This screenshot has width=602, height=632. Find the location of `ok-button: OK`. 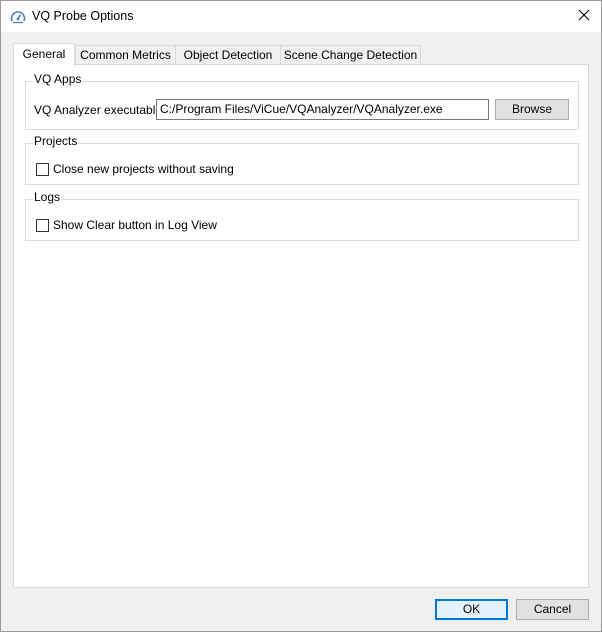

ok-button: OK is located at coordinates (471, 609).